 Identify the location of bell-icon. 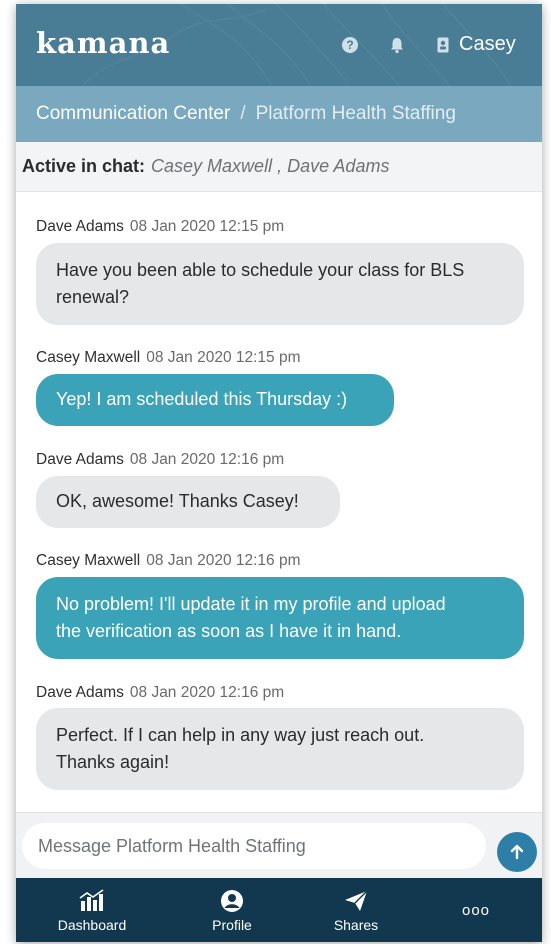
(397, 45).